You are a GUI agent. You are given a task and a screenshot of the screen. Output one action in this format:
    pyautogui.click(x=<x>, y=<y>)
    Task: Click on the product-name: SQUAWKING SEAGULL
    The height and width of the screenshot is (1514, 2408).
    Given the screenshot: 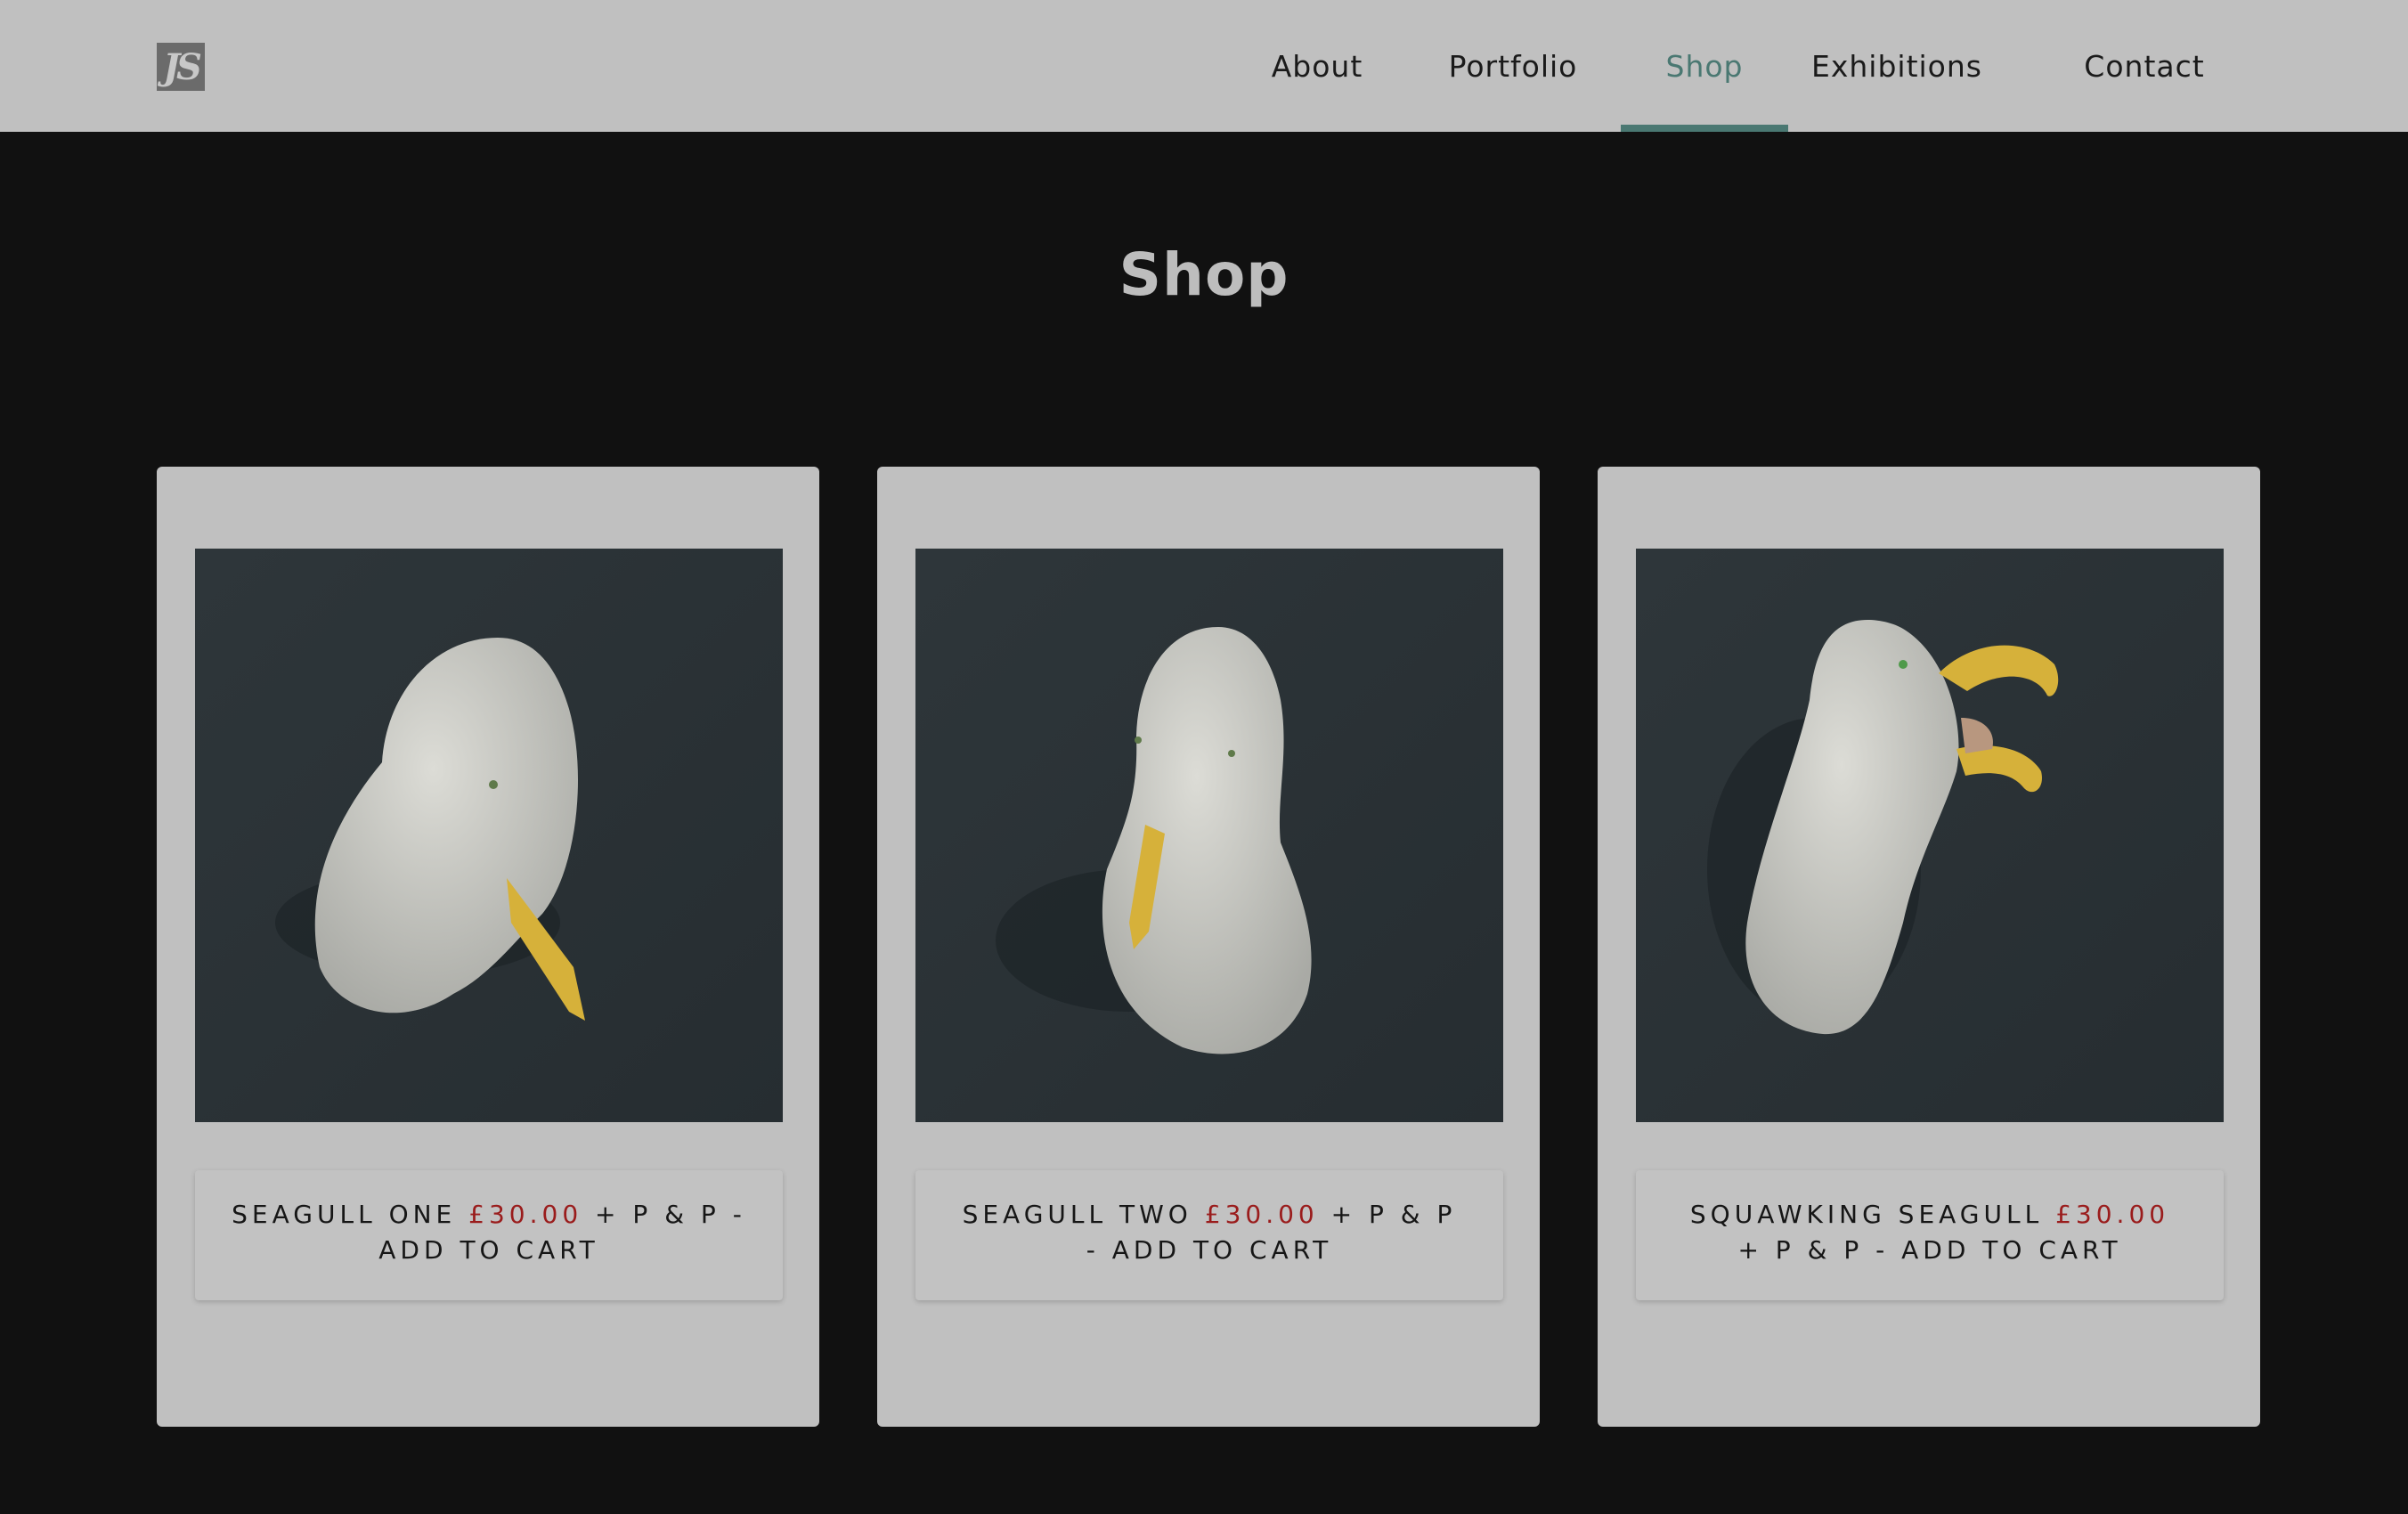 What is the action you would take?
    pyautogui.click(x=1867, y=1214)
    